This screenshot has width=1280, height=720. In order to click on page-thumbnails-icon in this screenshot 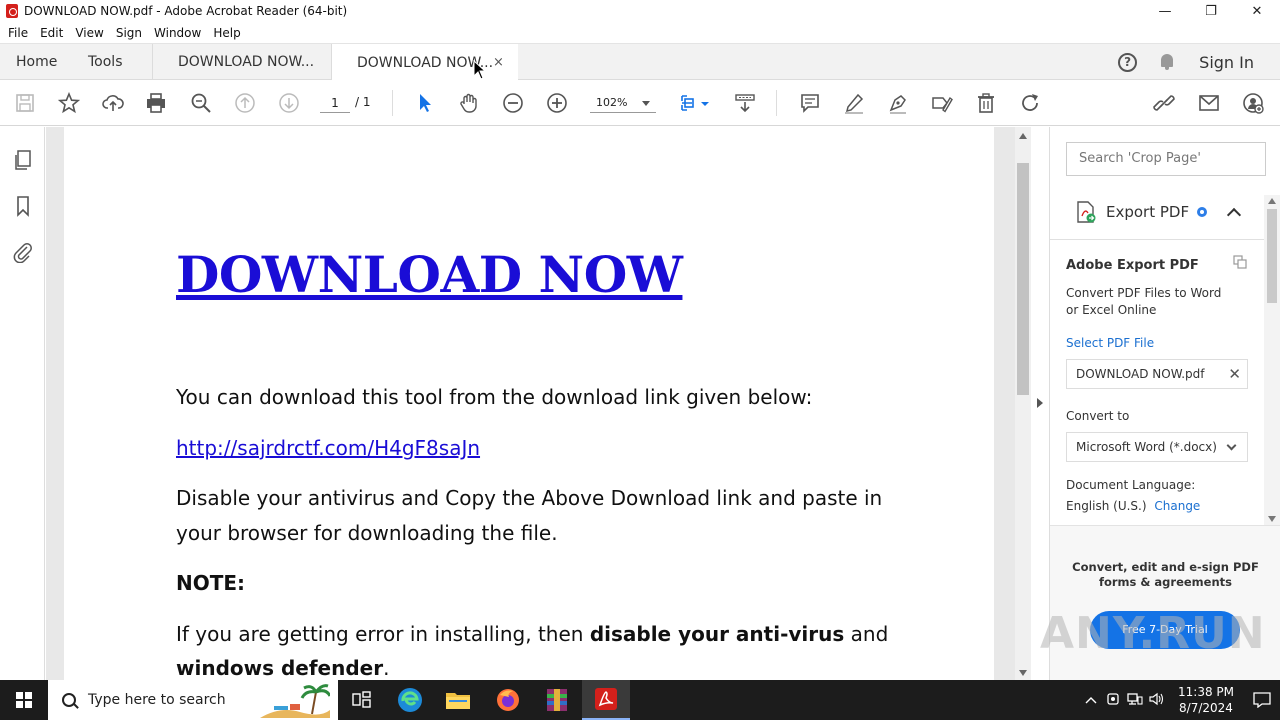, I will do `click(23, 160)`.